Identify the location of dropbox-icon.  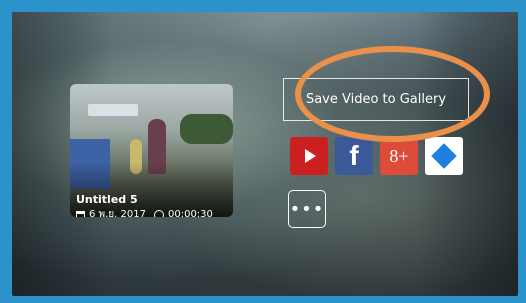
(444, 156).